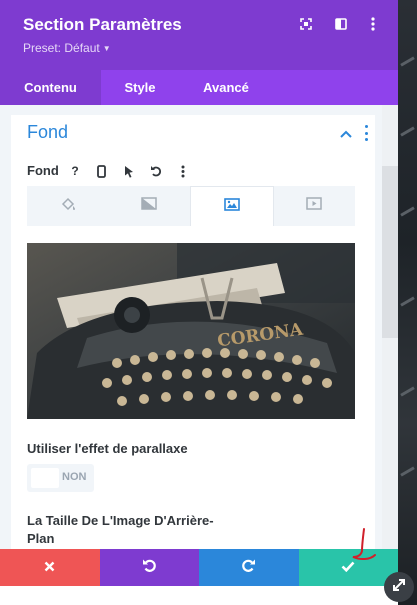  I want to click on caret-down-icon: ▼, so click(106, 48).